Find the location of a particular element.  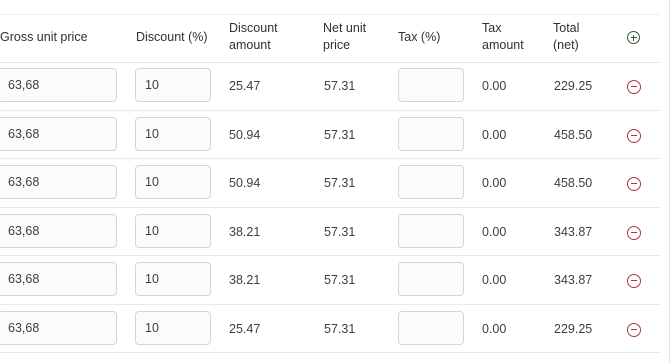

header-gross-unit-price: Gross unit price is located at coordinates (44, 37).